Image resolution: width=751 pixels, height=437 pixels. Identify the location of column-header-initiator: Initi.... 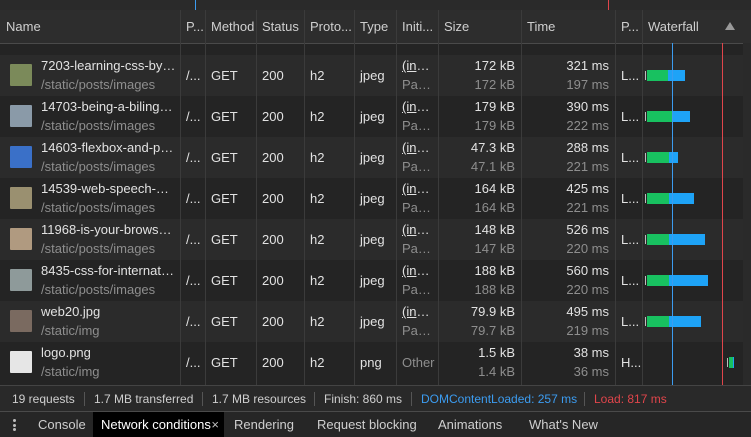
(417, 26).